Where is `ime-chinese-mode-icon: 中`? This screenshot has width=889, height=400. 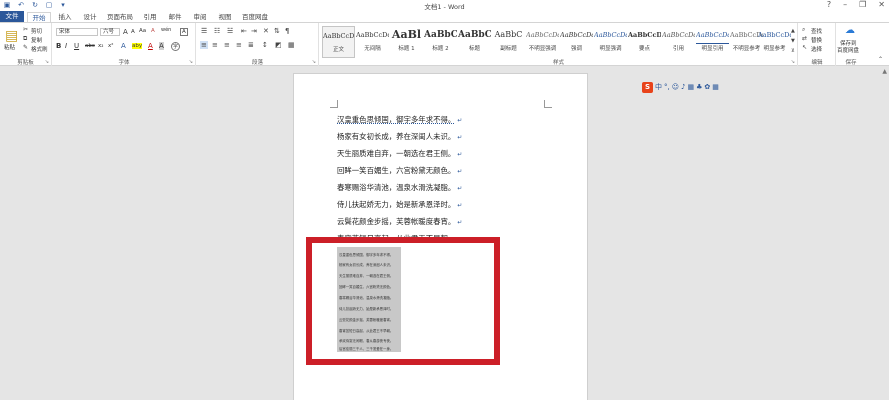 ime-chinese-mode-icon: 中 is located at coordinates (658, 87).